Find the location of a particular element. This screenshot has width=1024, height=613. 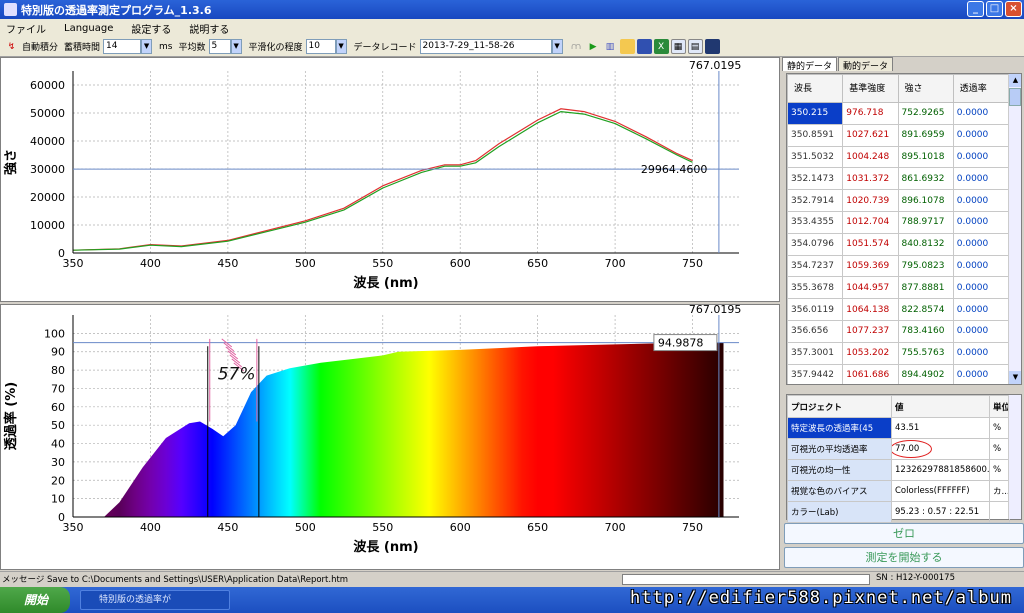

tab-static-data: 静的データ is located at coordinates (810, 64).